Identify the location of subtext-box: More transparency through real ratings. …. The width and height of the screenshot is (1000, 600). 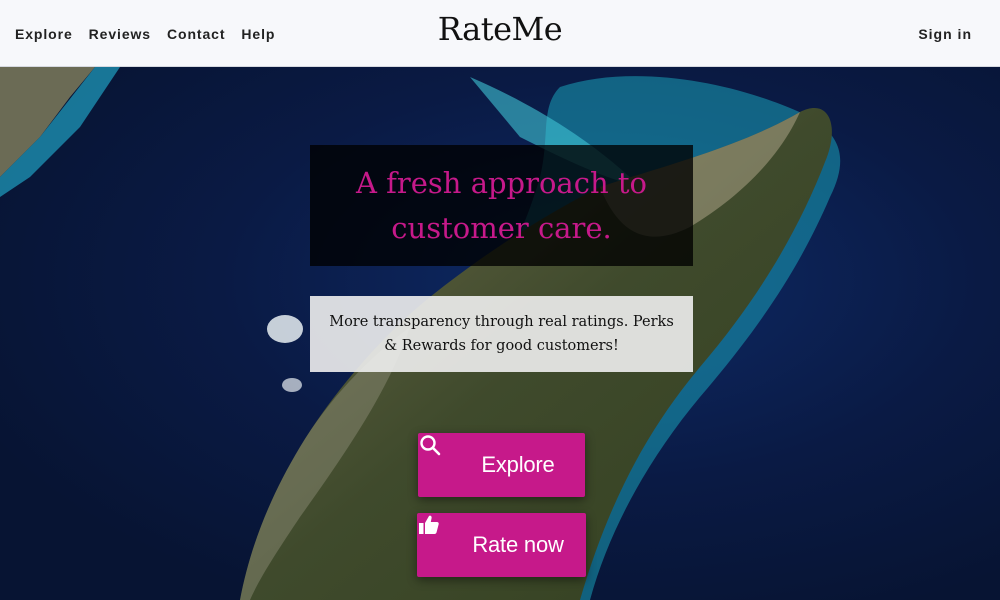
(501, 334).